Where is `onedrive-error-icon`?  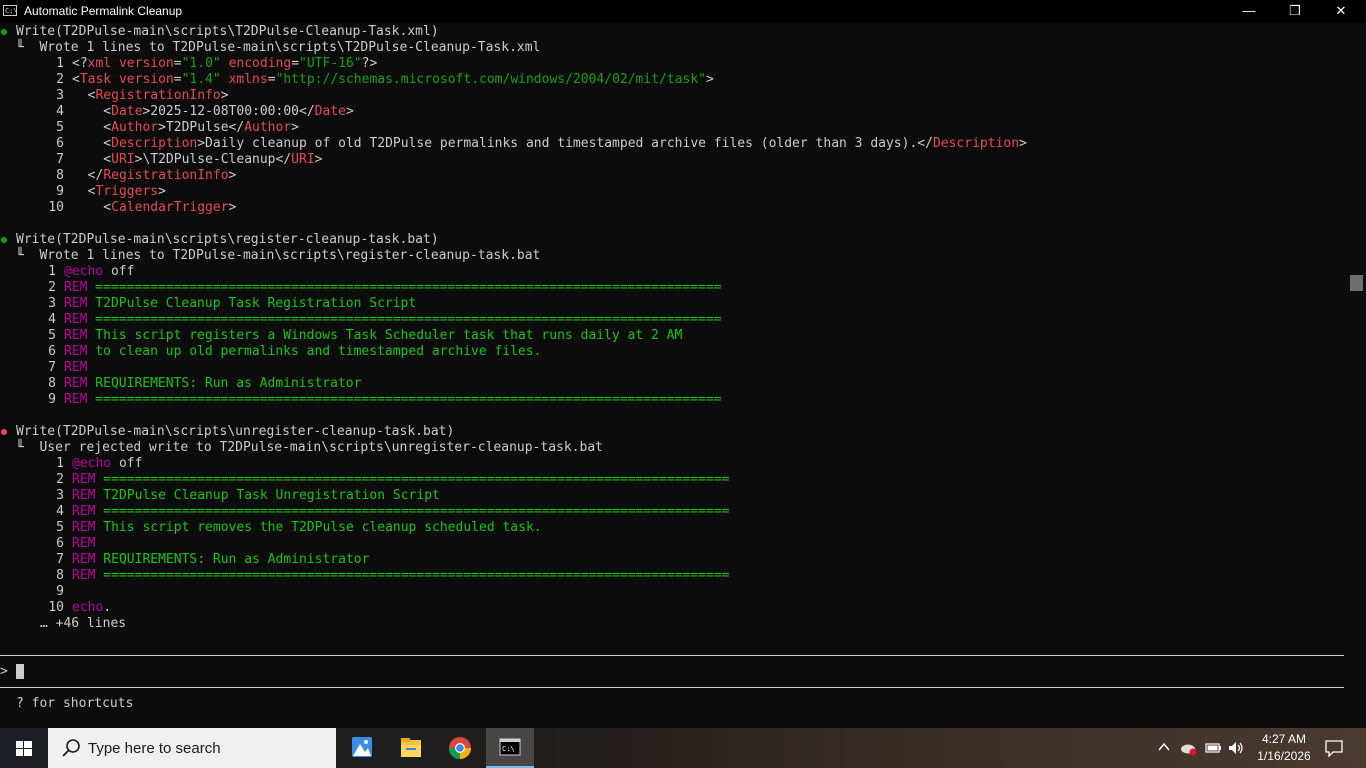
onedrive-error-icon is located at coordinates (1189, 749).